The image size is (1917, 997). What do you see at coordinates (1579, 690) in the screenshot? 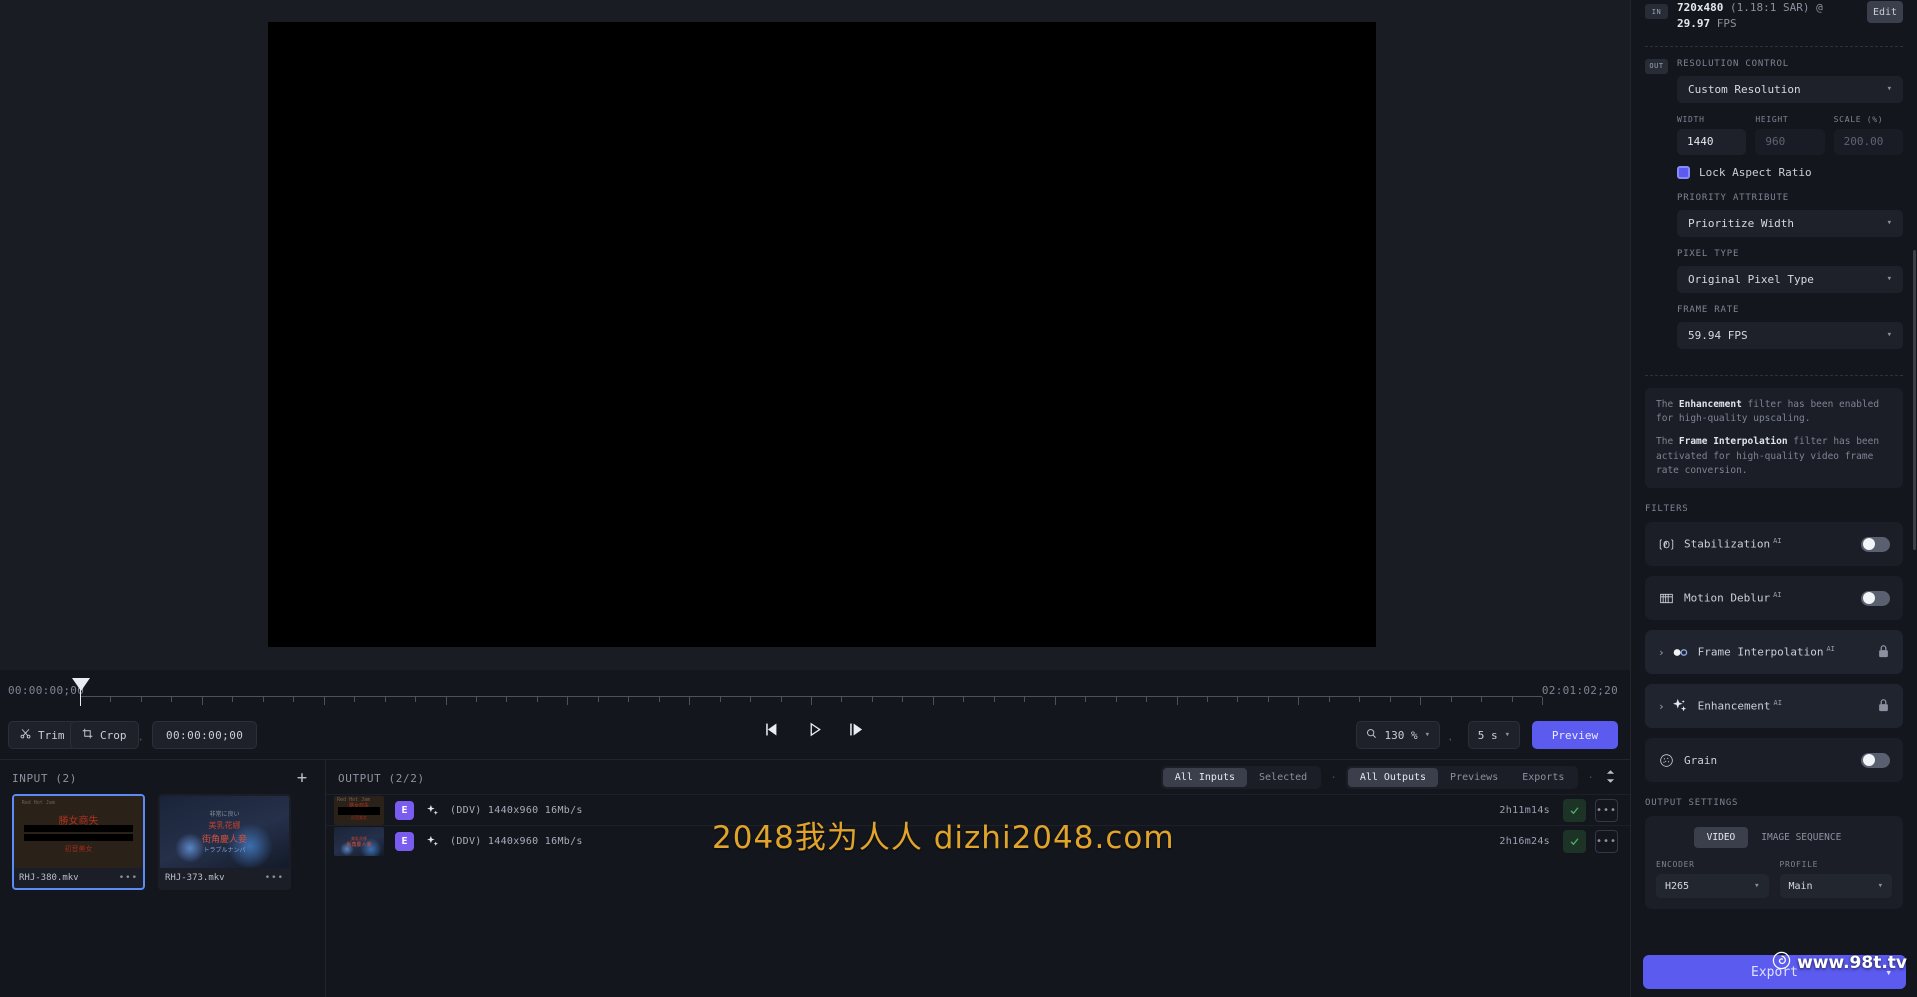
I see `timeline-end-timecode: 02:01:02;20` at bounding box center [1579, 690].